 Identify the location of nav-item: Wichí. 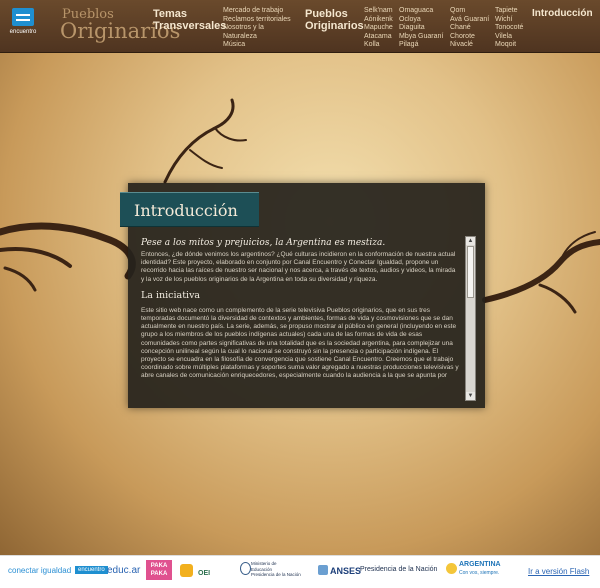
(509, 20).